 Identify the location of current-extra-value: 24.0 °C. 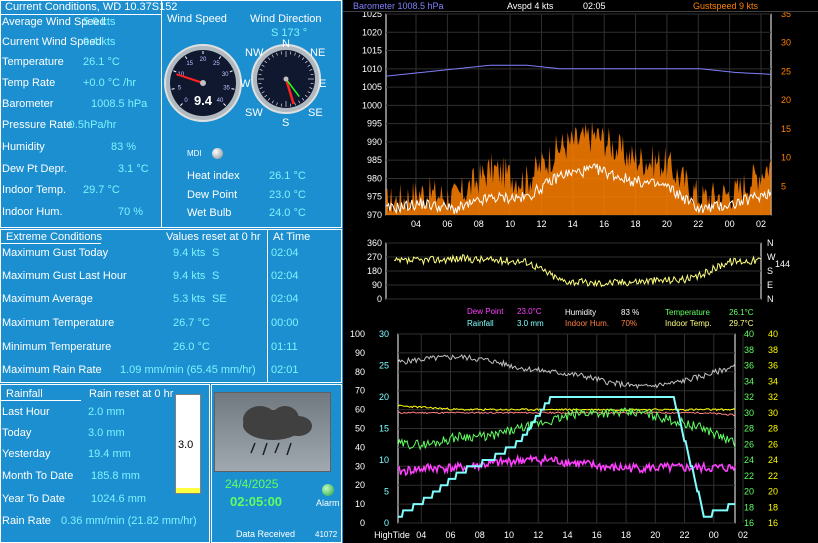
(287, 213).